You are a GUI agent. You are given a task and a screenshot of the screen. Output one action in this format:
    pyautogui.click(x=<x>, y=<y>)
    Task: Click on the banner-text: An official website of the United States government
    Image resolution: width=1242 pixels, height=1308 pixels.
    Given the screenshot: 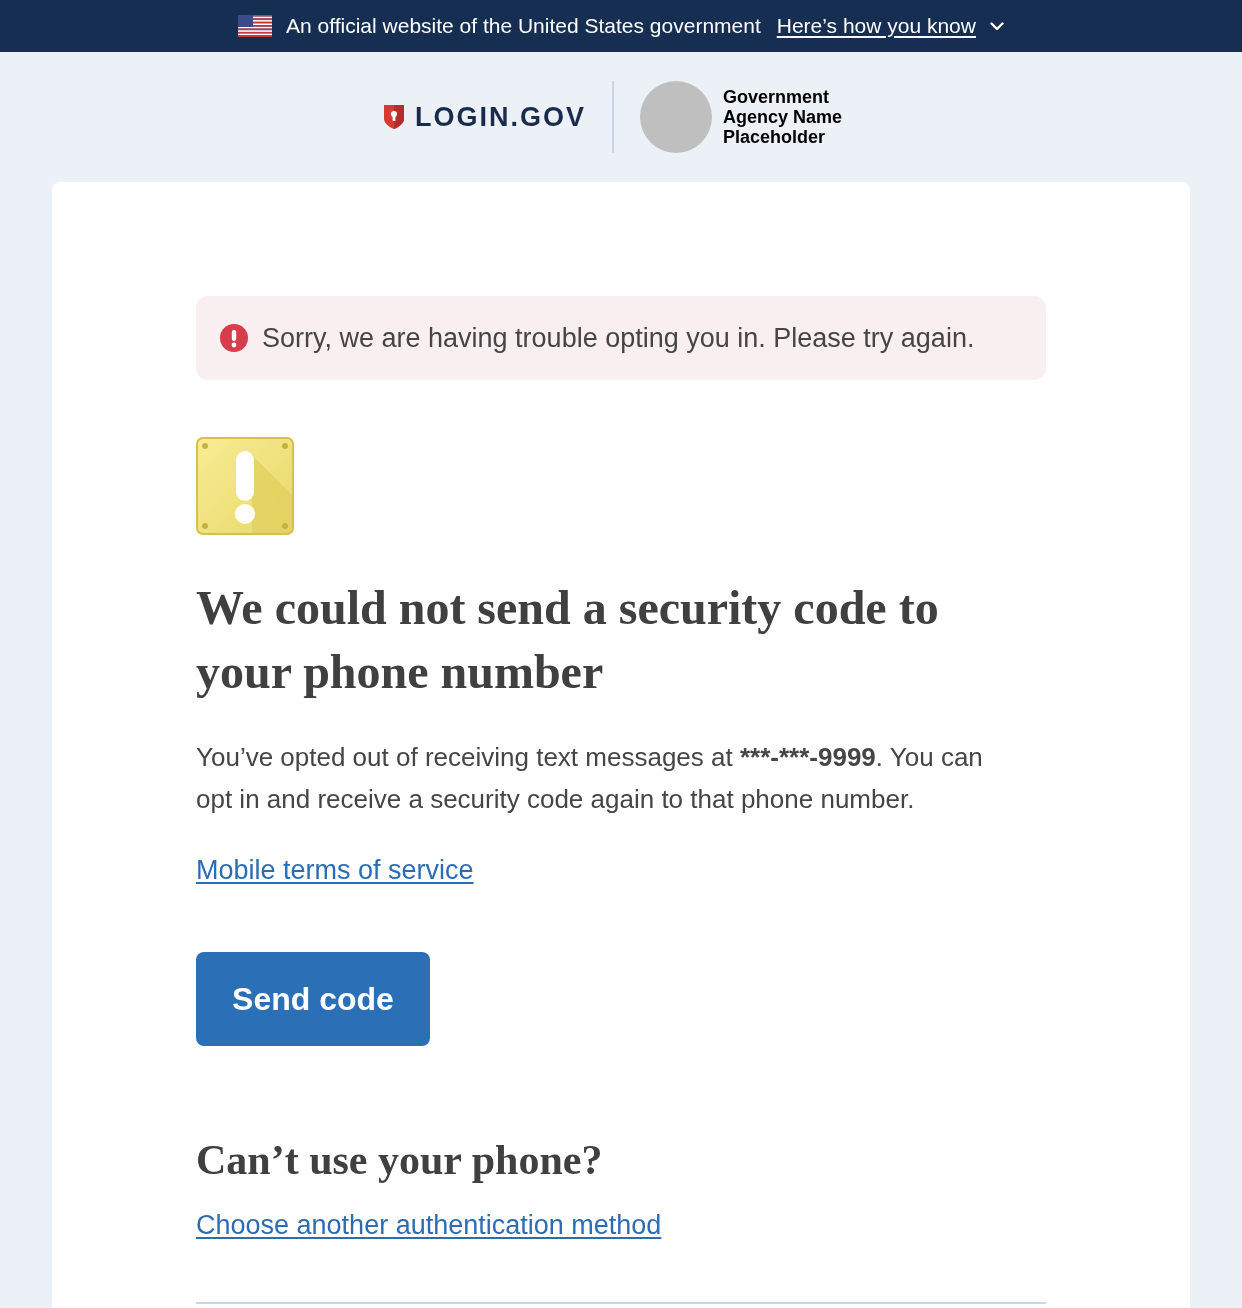 What is the action you would take?
    pyautogui.click(x=523, y=26)
    